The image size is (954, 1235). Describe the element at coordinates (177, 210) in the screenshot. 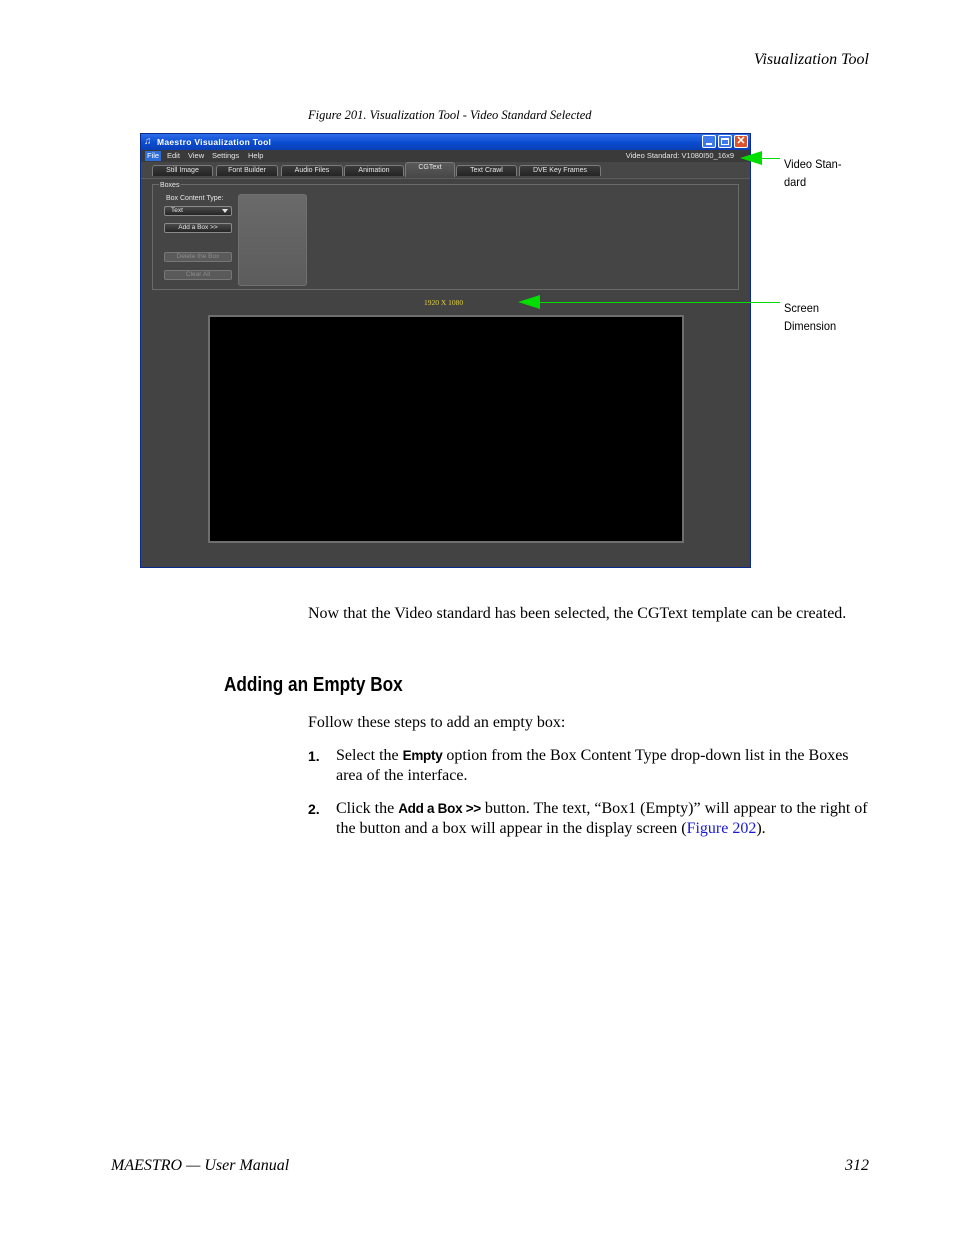

I see `dropdown-value: Text` at that location.